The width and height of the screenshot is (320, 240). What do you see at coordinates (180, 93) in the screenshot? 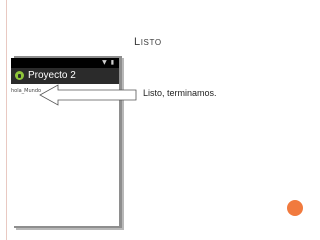
I see `callout-text: Listo, terminamos.` at bounding box center [180, 93].